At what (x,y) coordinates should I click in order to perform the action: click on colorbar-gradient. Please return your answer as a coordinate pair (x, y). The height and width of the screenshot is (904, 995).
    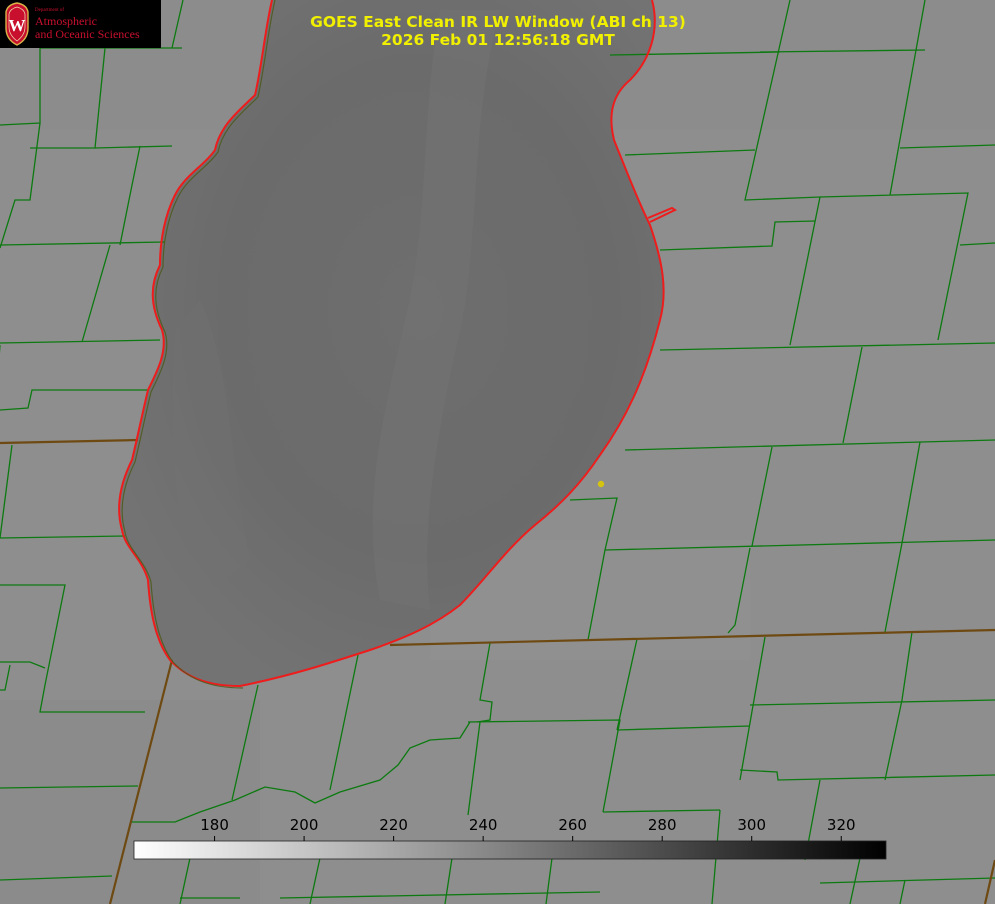
    Looking at the image, I should click on (510, 850).